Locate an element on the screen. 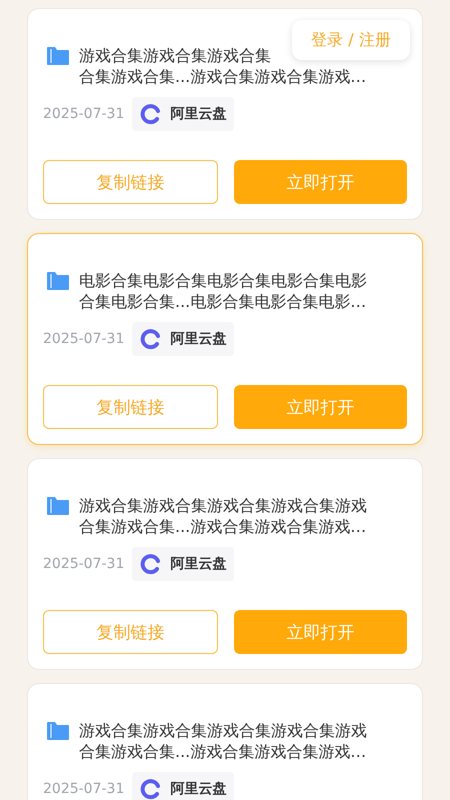 Image resolution: width=450 pixels, height=800 pixels. resource-title: 电影合集电影合集电影合集电影合集电影 is located at coordinates (223, 280).